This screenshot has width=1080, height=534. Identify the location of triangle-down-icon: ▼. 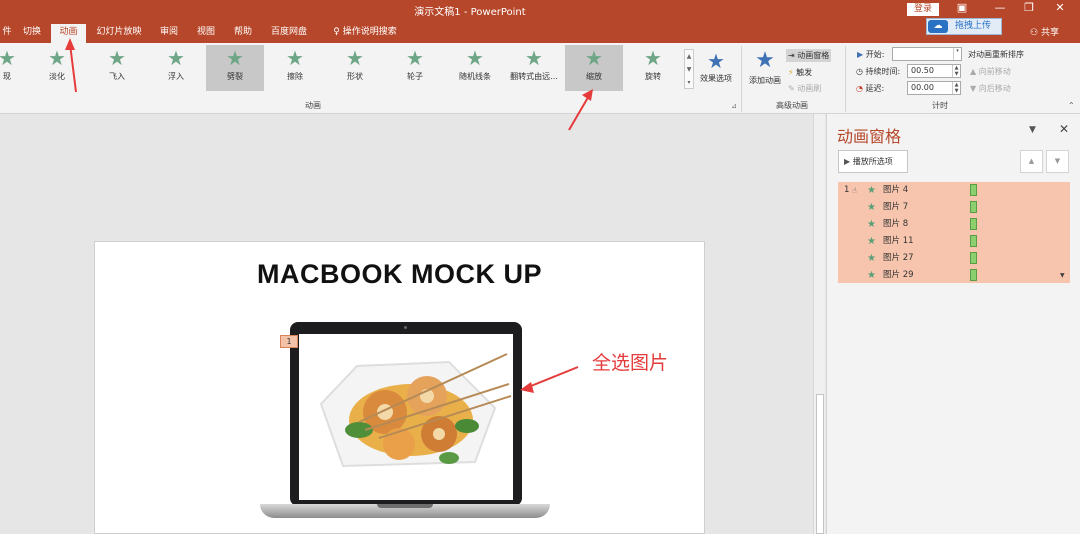
(1057, 161).